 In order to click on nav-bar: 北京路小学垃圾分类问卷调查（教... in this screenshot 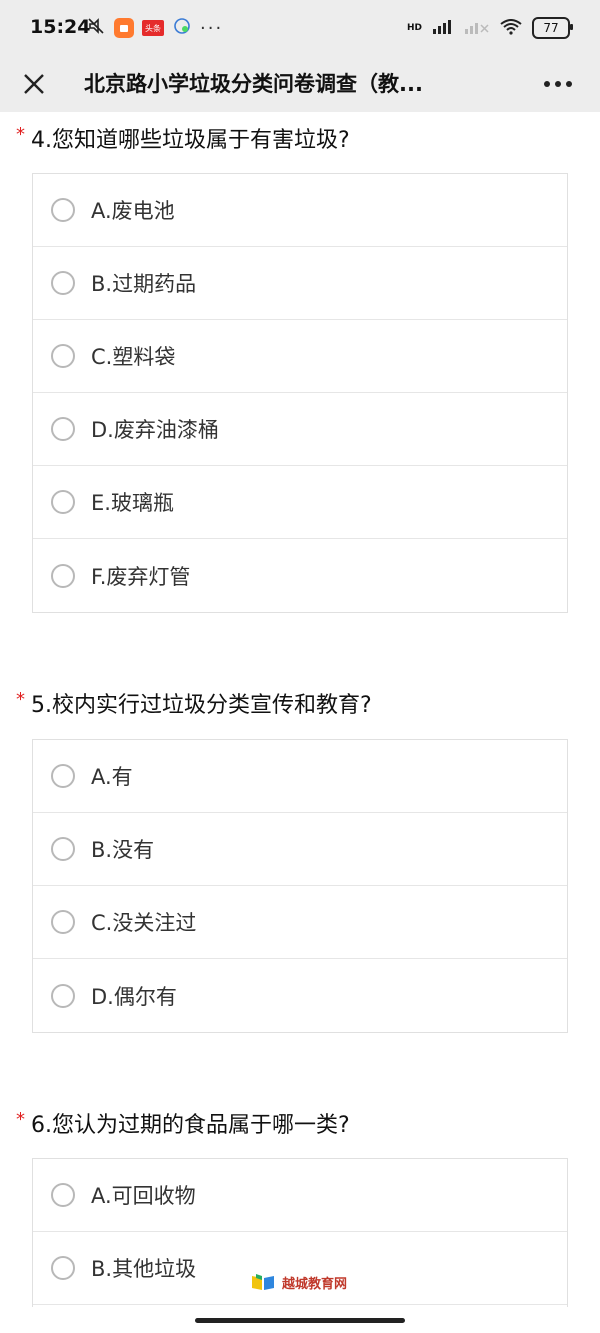, I will do `click(300, 84)`.